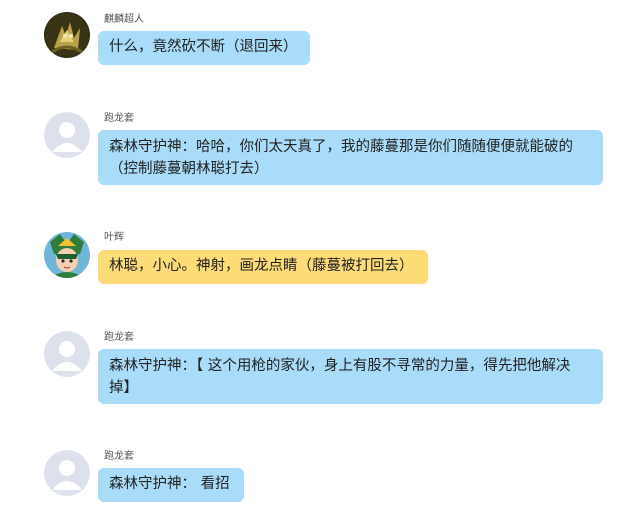 The height and width of the screenshot is (525, 640). Describe the element at coordinates (263, 267) in the screenshot. I see `message-bubble: 林聪，小心。神射，画龙点睛（藤蔓被打回去）` at that location.